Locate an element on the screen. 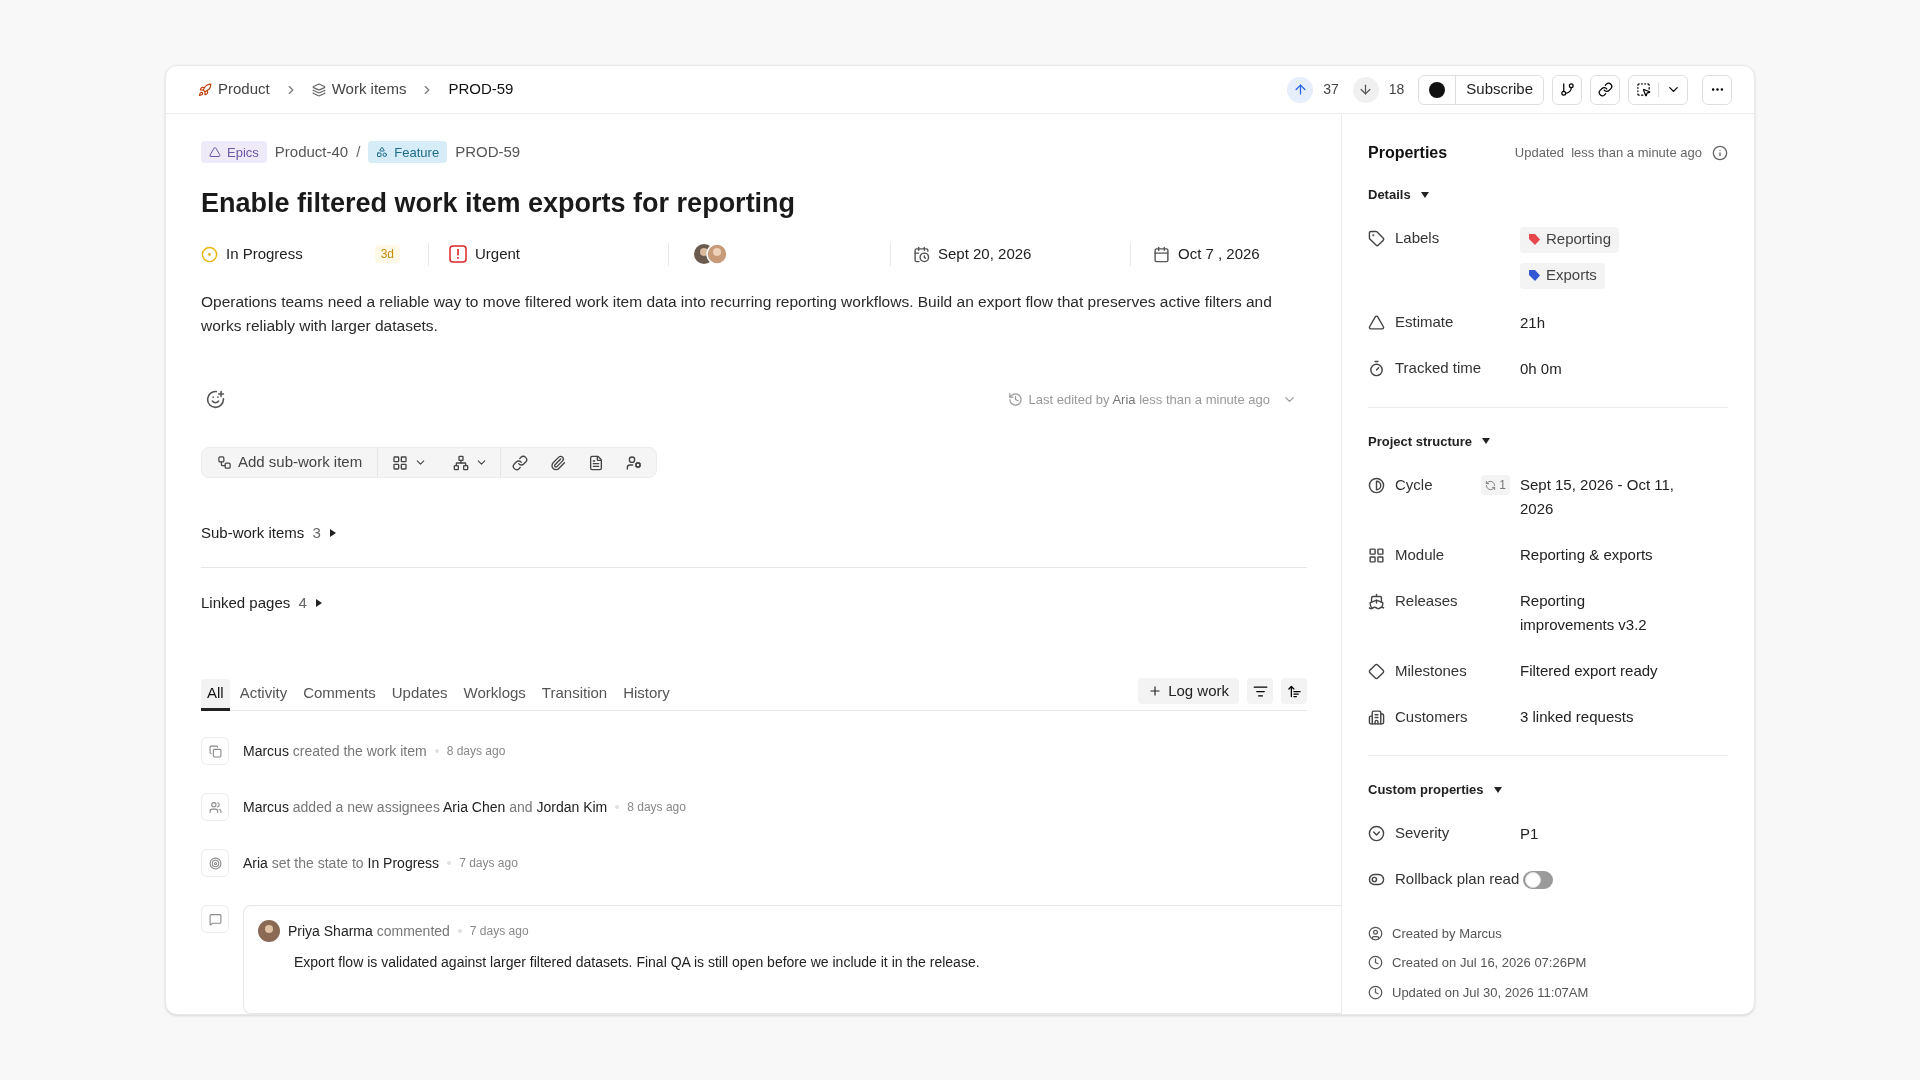  state-age-badge: 3d is located at coordinates (387, 254).